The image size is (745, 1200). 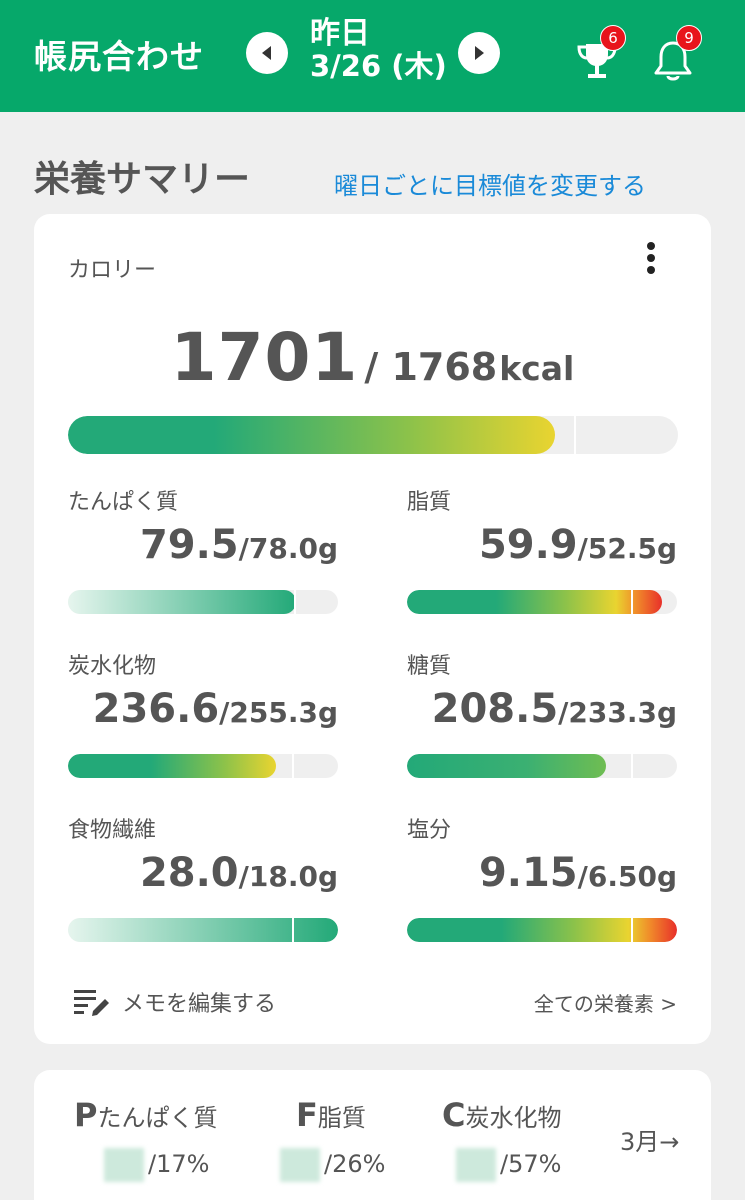 What do you see at coordinates (311, 435) in the screenshot?
I see `calorie-progress-fill` at bounding box center [311, 435].